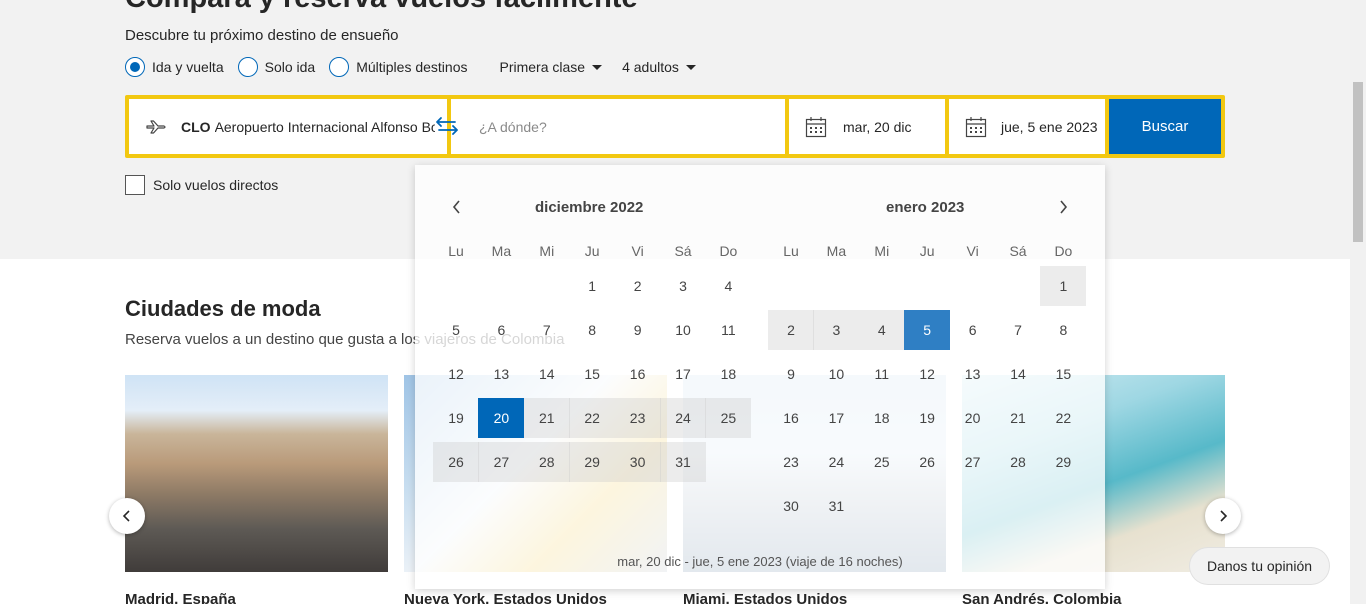 Image resolution: width=1366 pixels, height=604 pixels. Describe the element at coordinates (1027, 126) in the screenshot. I see `return-date-field: jue, 5 ene 2023` at that location.